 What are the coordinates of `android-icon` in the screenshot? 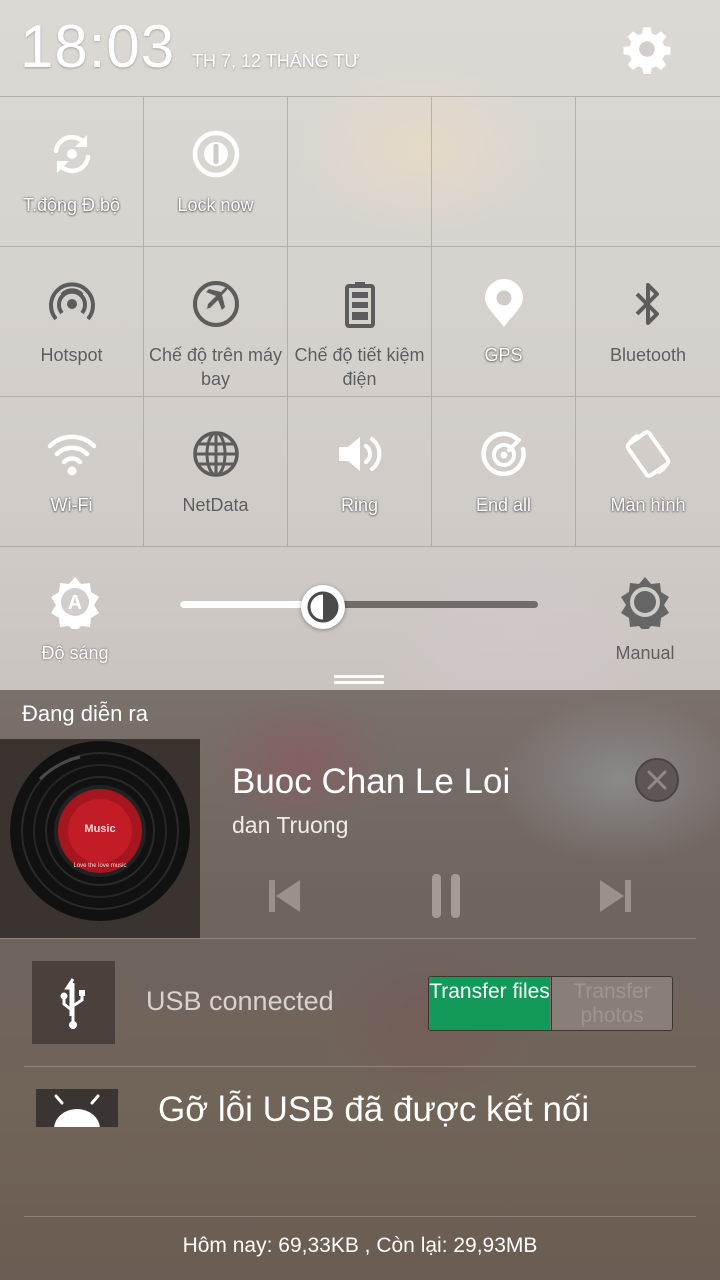 It's located at (77, 1108).